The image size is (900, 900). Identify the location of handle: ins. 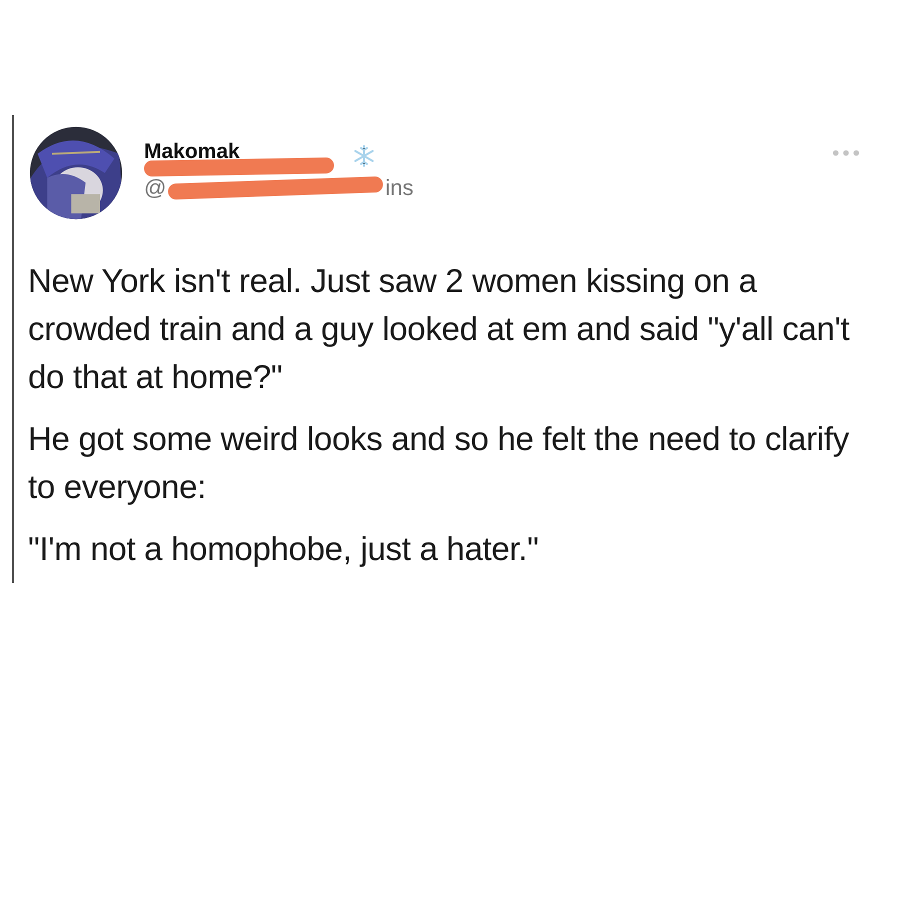
(399, 188).